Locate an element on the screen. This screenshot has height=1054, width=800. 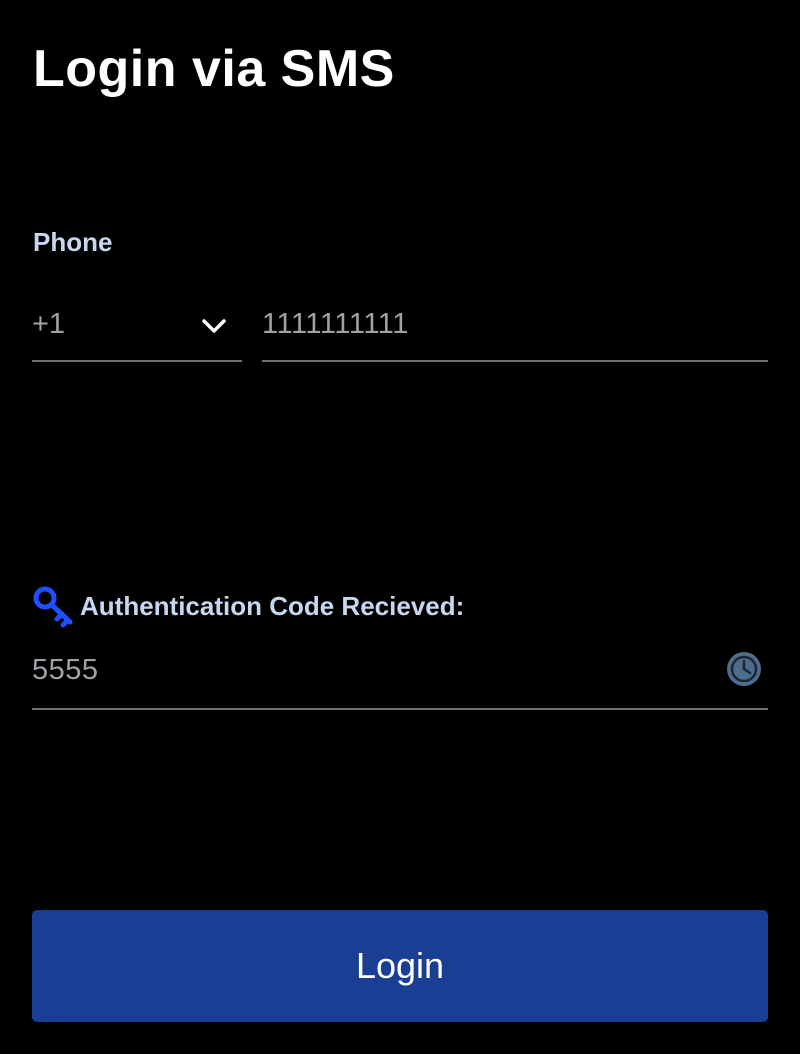
phone-label: Phone is located at coordinates (73, 242).